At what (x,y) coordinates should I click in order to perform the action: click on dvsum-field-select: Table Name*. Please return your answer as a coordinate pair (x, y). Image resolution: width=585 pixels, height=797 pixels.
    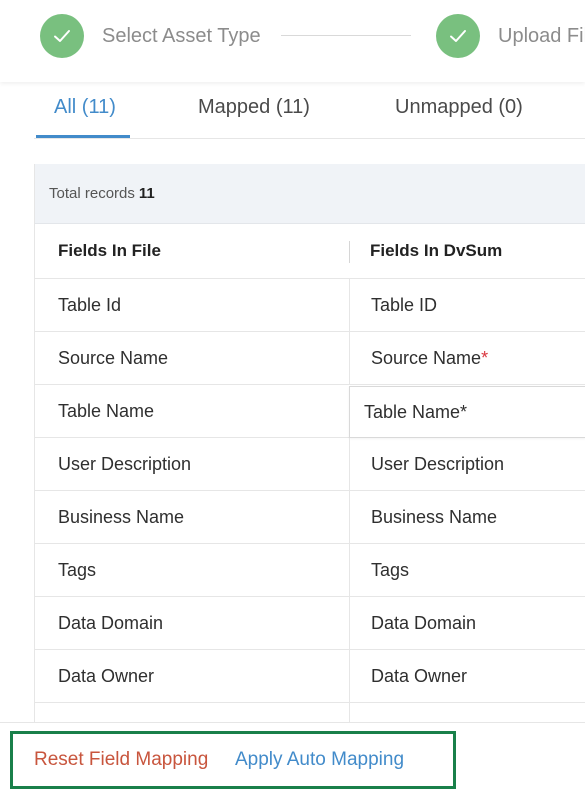
    Looking at the image, I should click on (467, 412).